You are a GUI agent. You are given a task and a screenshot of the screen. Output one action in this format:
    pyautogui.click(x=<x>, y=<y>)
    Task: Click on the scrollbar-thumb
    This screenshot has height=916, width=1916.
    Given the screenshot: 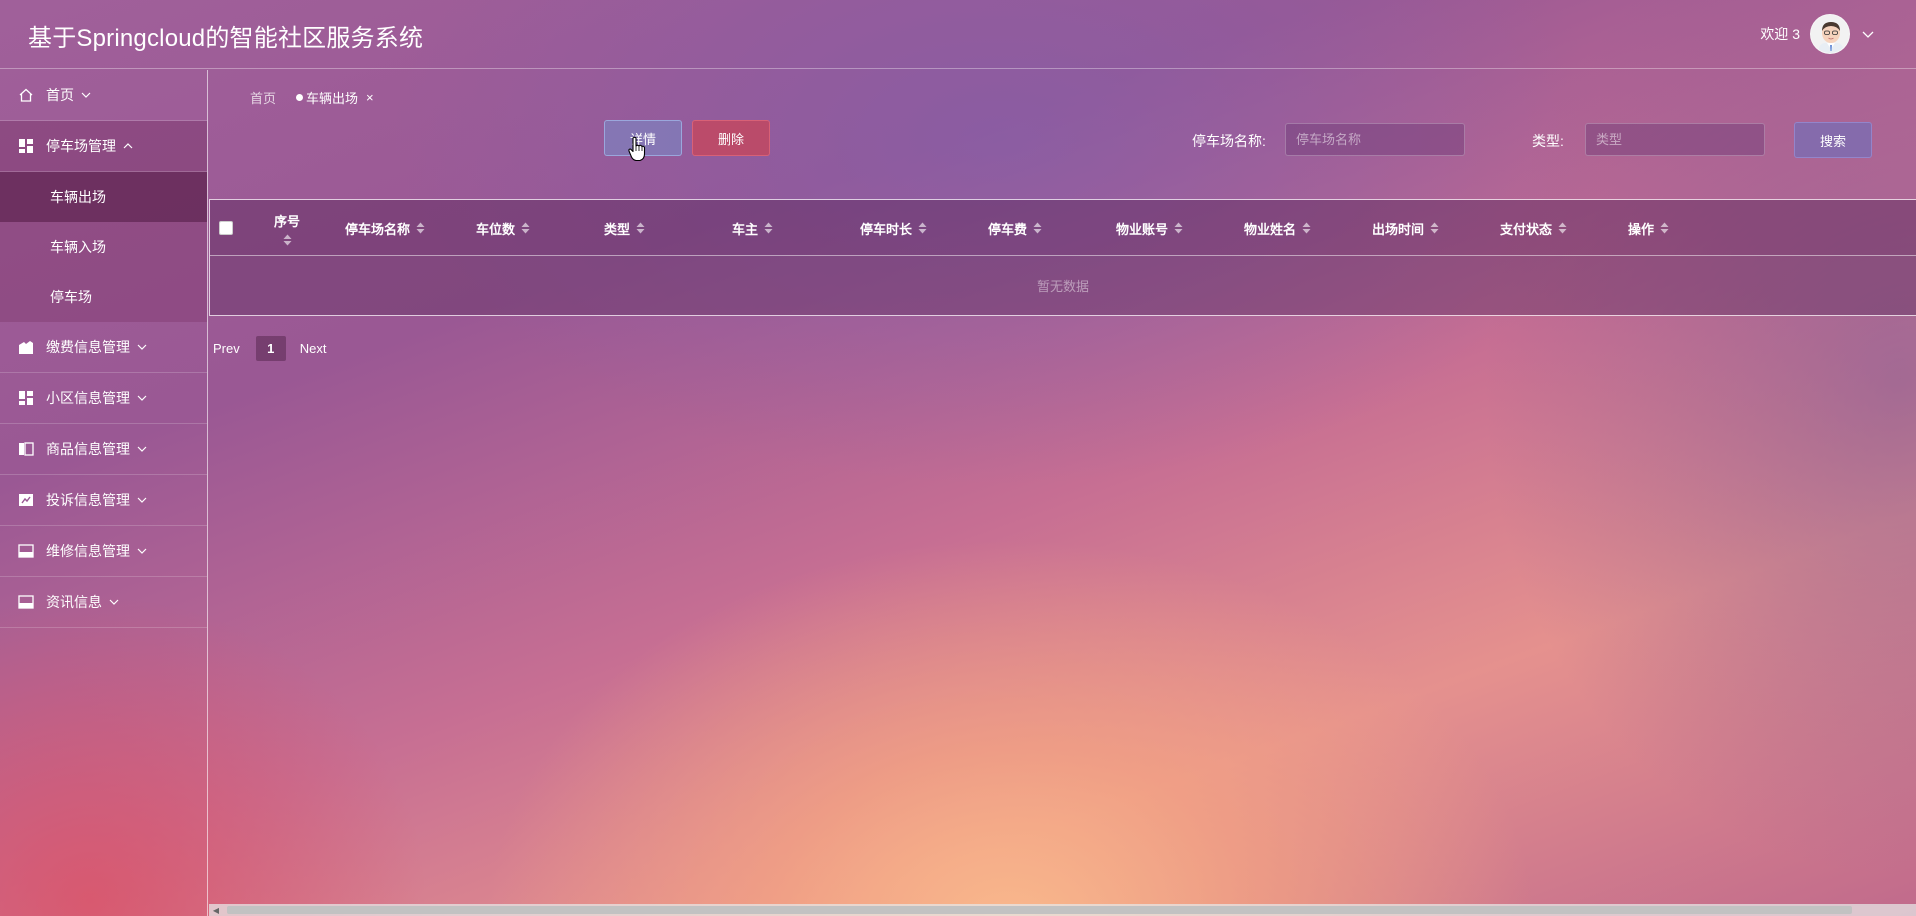 What is the action you would take?
    pyautogui.click(x=1039, y=910)
    